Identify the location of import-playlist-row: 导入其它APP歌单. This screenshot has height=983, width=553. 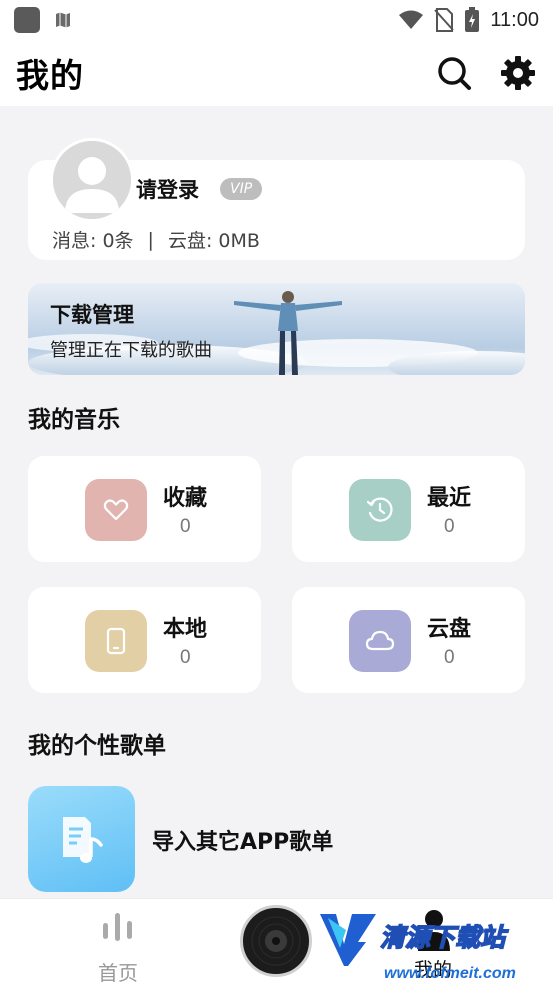
(276, 839).